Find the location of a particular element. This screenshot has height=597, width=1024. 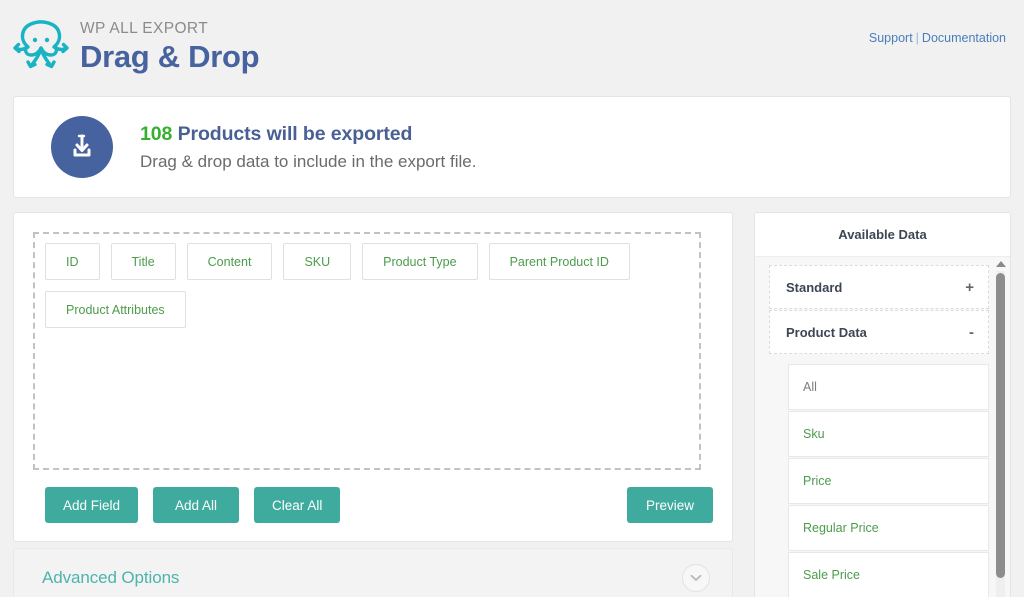

header-links: Support | Documentation is located at coordinates (937, 38).